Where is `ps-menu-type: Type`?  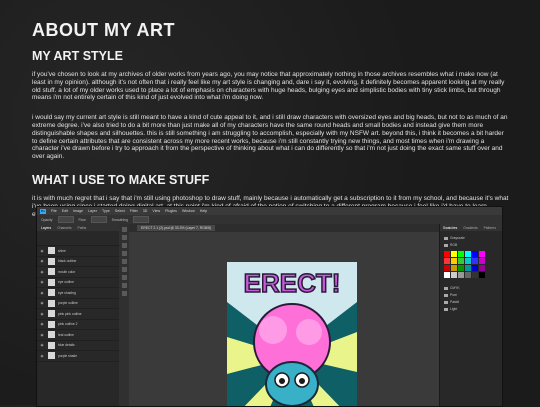 ps-menu-type: Type is located at coordinates (106, 211).